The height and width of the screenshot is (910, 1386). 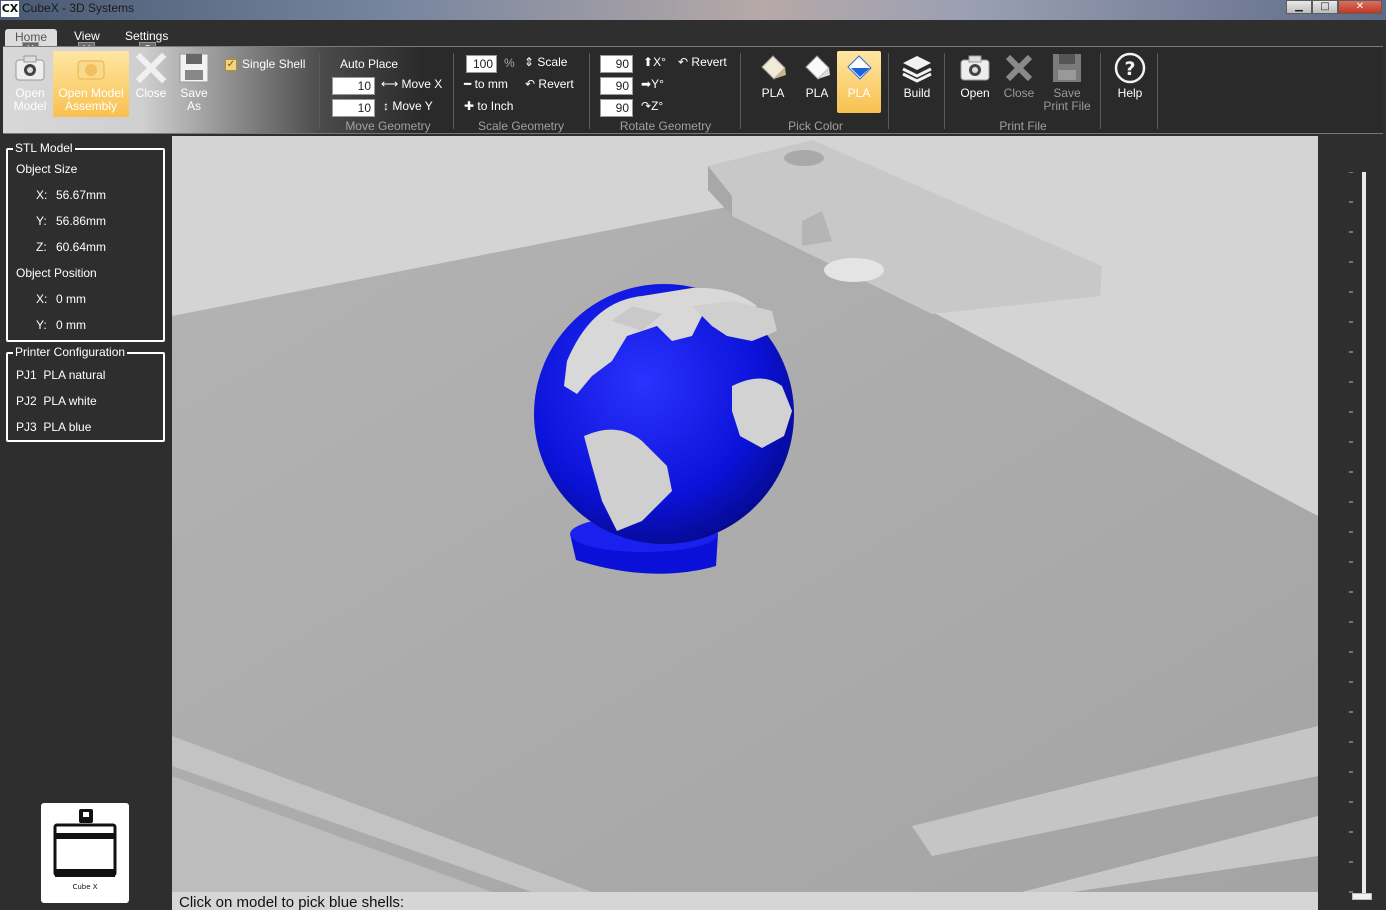 What do you see at coordinates (859, 82) in the screenshot?
I see `pick-color-pla-blue-button: PLA` at bounding box center [859, 82].